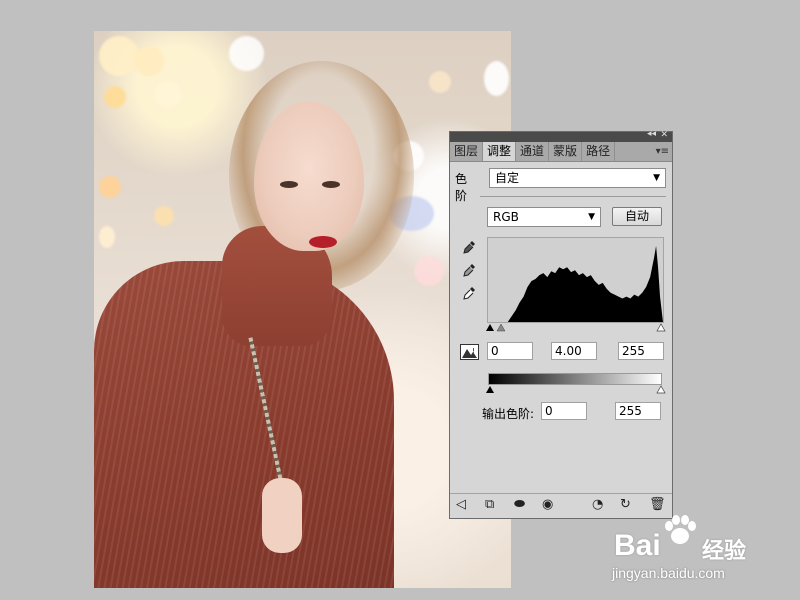 The width and height of the screenshot is (800, 600). I want to click on input-black-slider, so click(490, 327).